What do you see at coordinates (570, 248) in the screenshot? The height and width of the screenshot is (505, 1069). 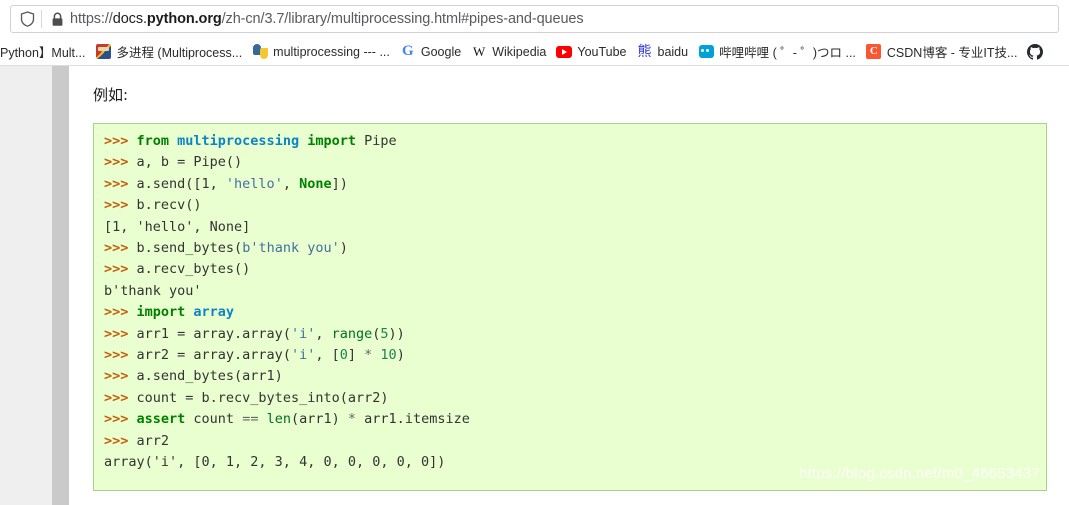 I see `code-line: >>> b.send_bytes(b'thank you')` at bounding box center [570, 248].